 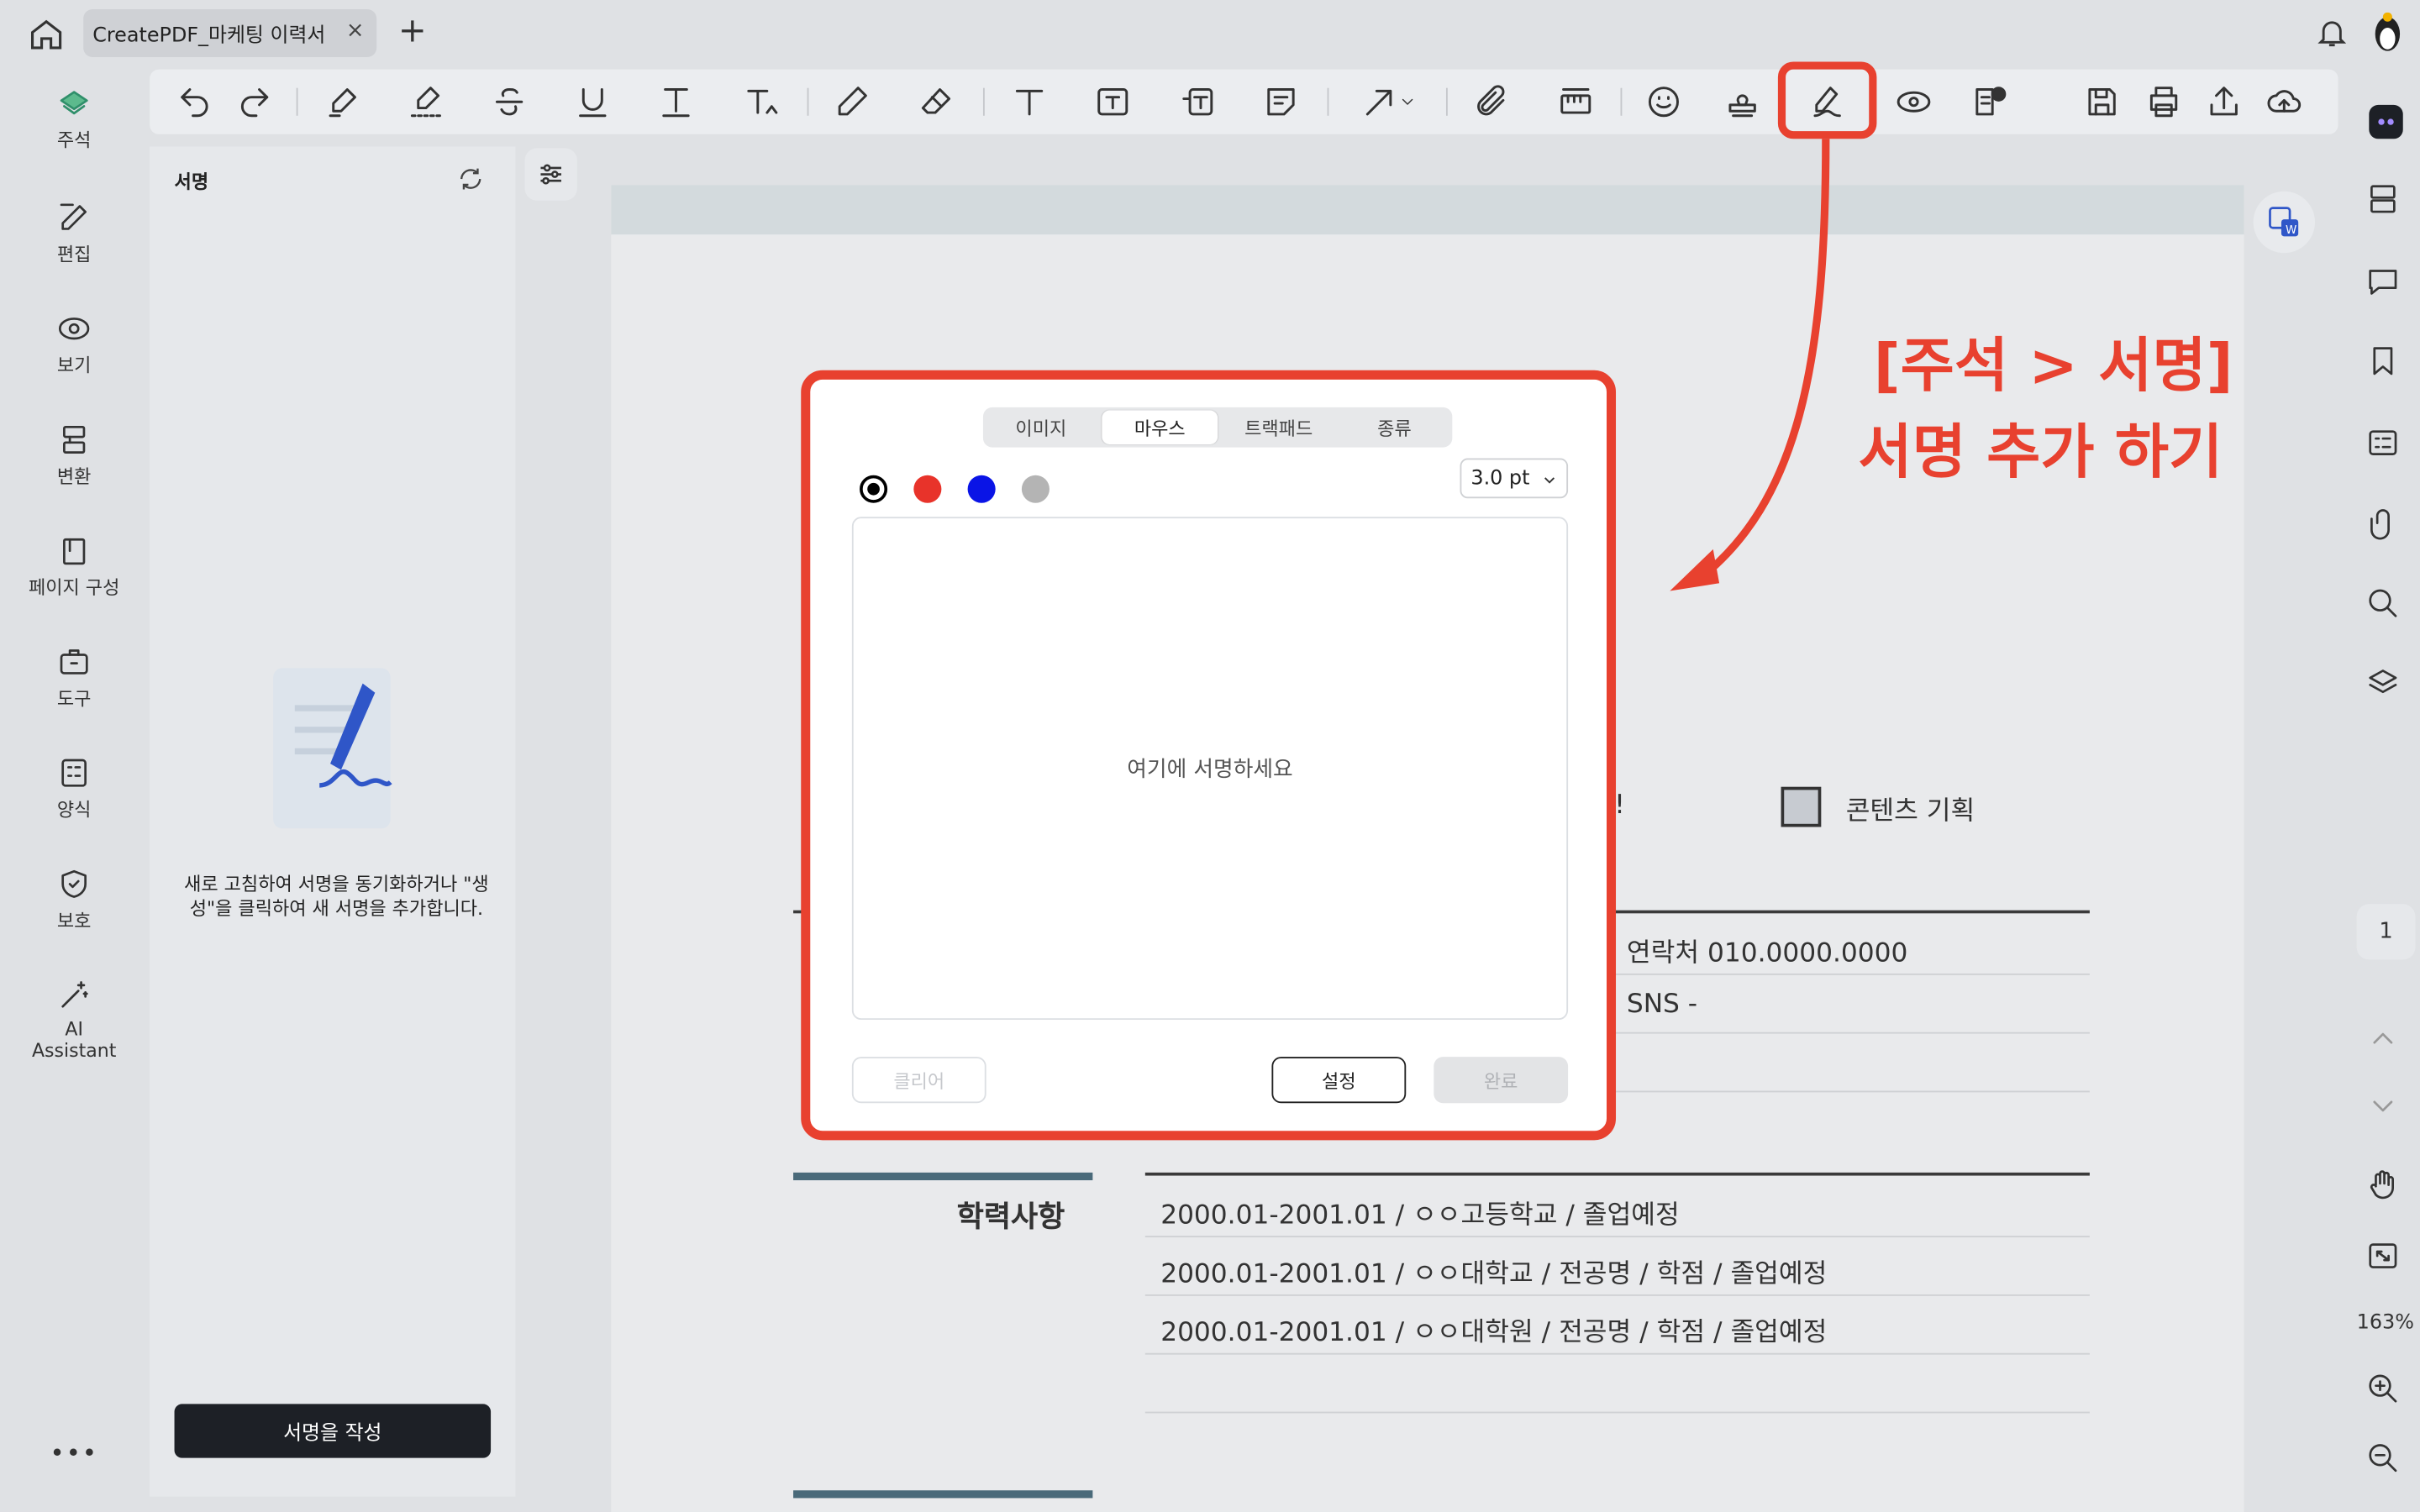 I want to click on content-planning-checkbox, so click(x=1801, y=806).